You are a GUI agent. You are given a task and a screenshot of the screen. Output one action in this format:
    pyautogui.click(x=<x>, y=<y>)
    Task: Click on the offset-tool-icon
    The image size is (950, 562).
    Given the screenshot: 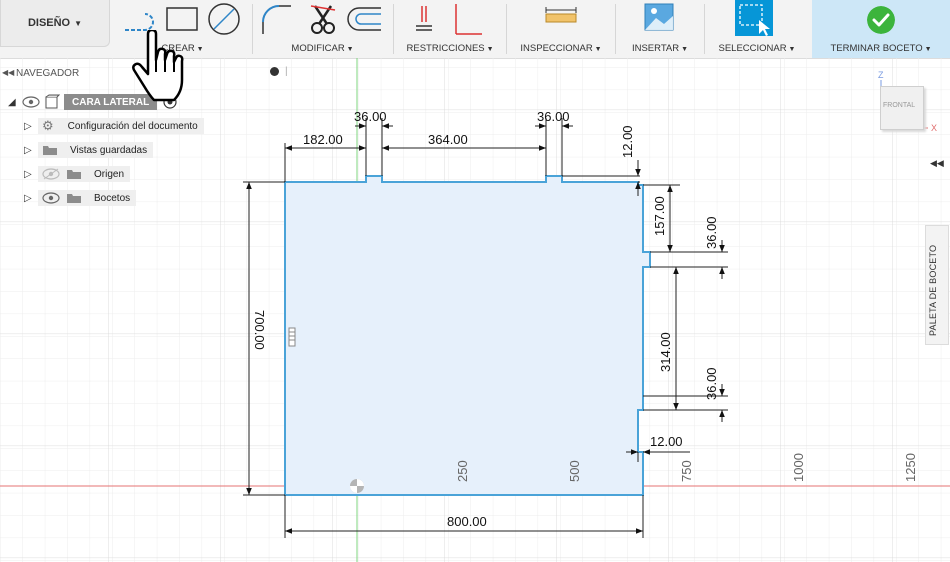 What is the action you would take?
    pyautogui.click(x=364, y=19)
    